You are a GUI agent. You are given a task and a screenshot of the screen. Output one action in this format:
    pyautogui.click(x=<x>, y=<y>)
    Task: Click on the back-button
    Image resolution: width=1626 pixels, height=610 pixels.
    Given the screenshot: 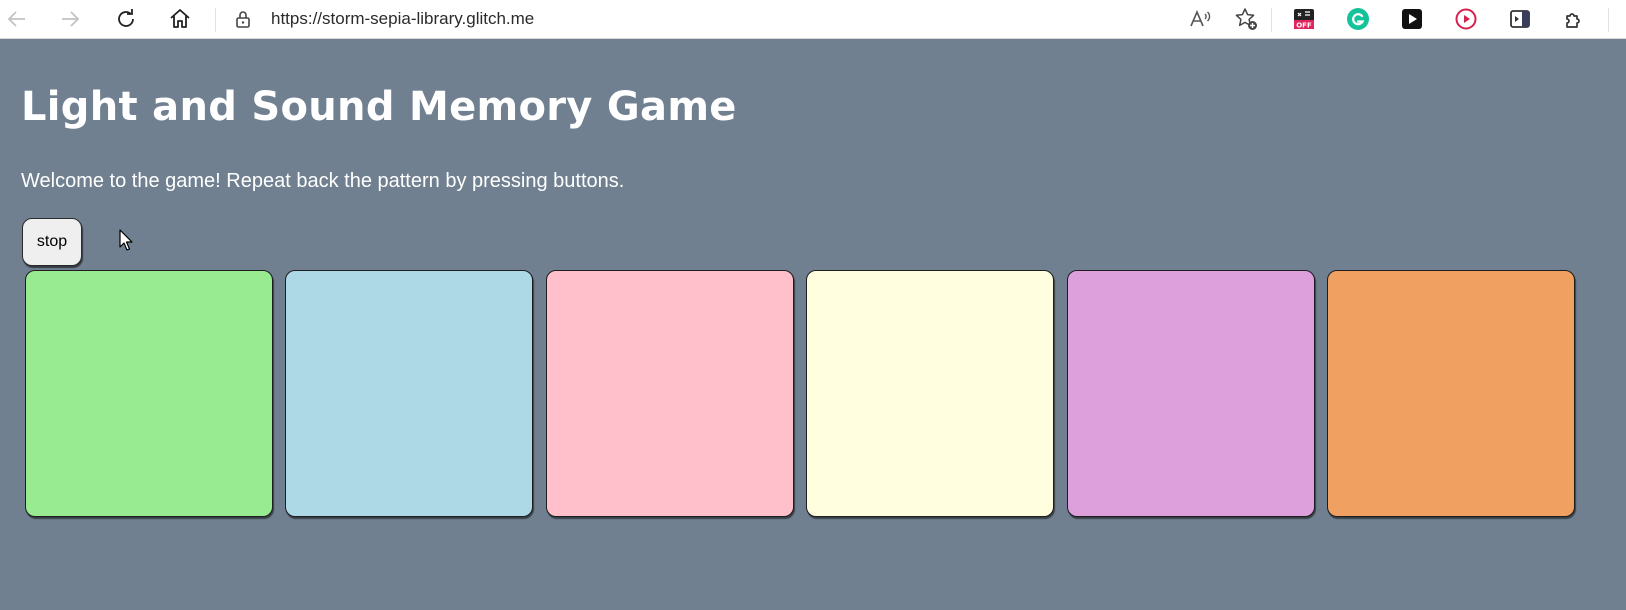 What is the action you would take?
    pyautogui.click(x=17, y=19)
    